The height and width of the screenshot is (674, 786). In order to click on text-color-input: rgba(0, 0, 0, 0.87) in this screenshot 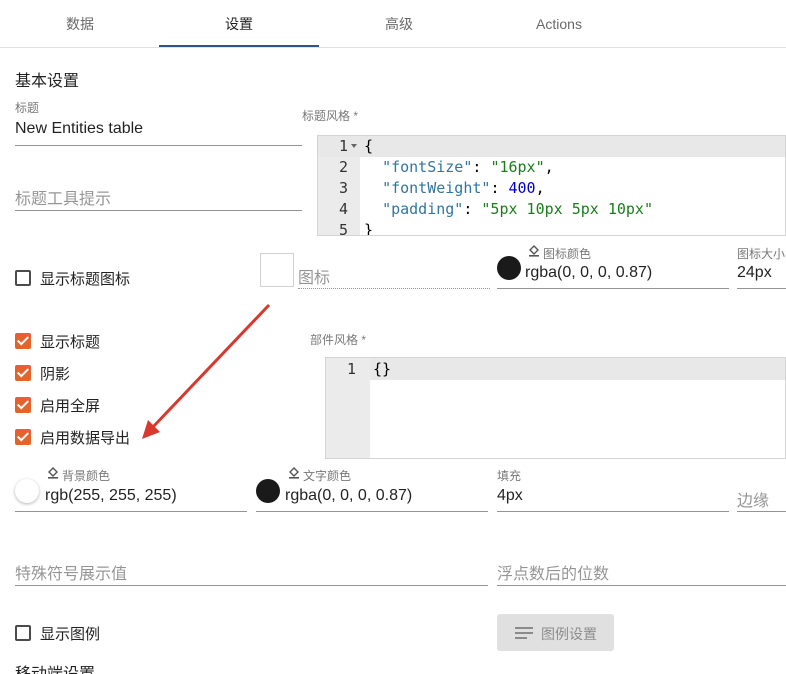, I will do `click(348, 496)`.